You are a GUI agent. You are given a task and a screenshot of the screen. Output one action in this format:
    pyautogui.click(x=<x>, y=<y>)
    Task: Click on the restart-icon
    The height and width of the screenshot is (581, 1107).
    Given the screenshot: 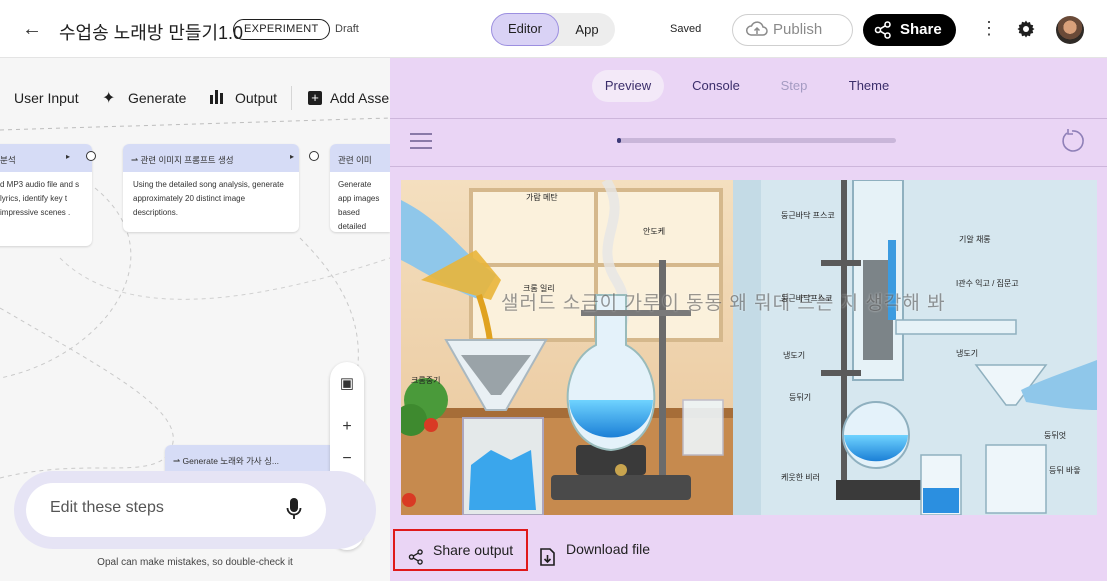 What is the action you would take?
    pyautogui.click(x=1072, y=143)
    